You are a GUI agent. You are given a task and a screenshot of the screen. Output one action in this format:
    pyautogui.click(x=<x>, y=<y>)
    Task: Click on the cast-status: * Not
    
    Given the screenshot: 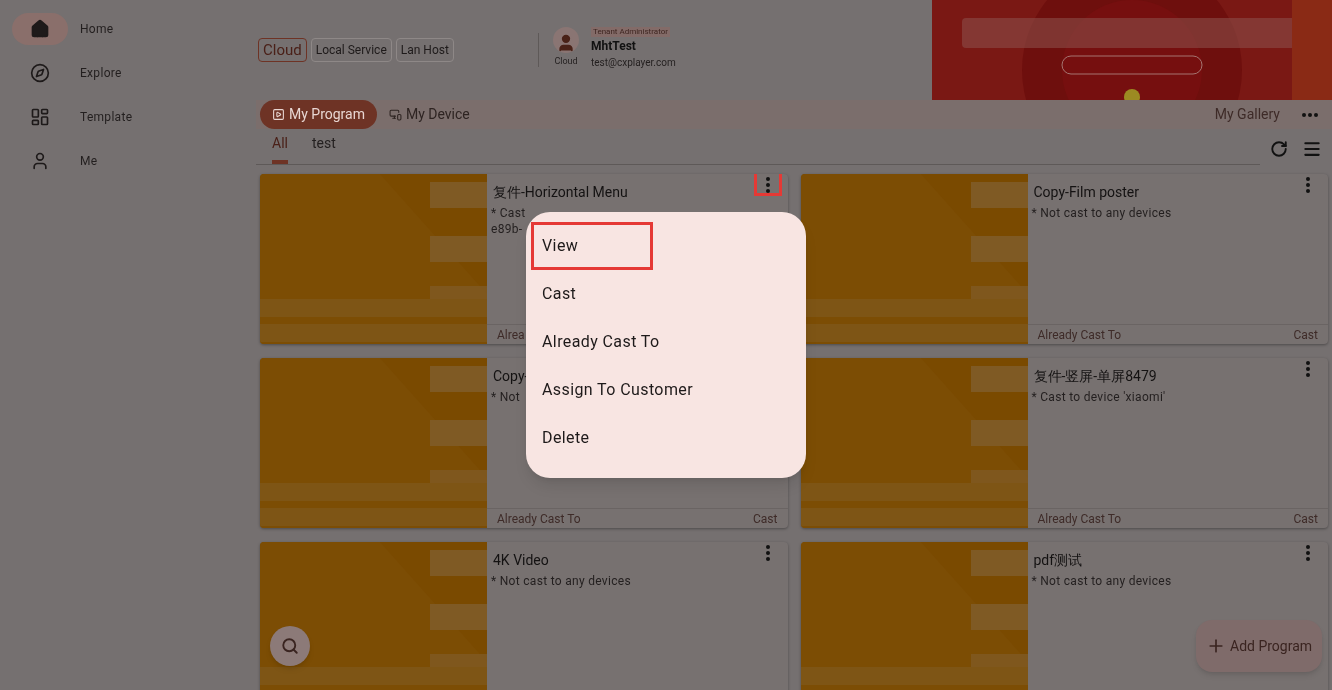 What is the action you would take?
    pyautogui.click(x=505, y=397)
    